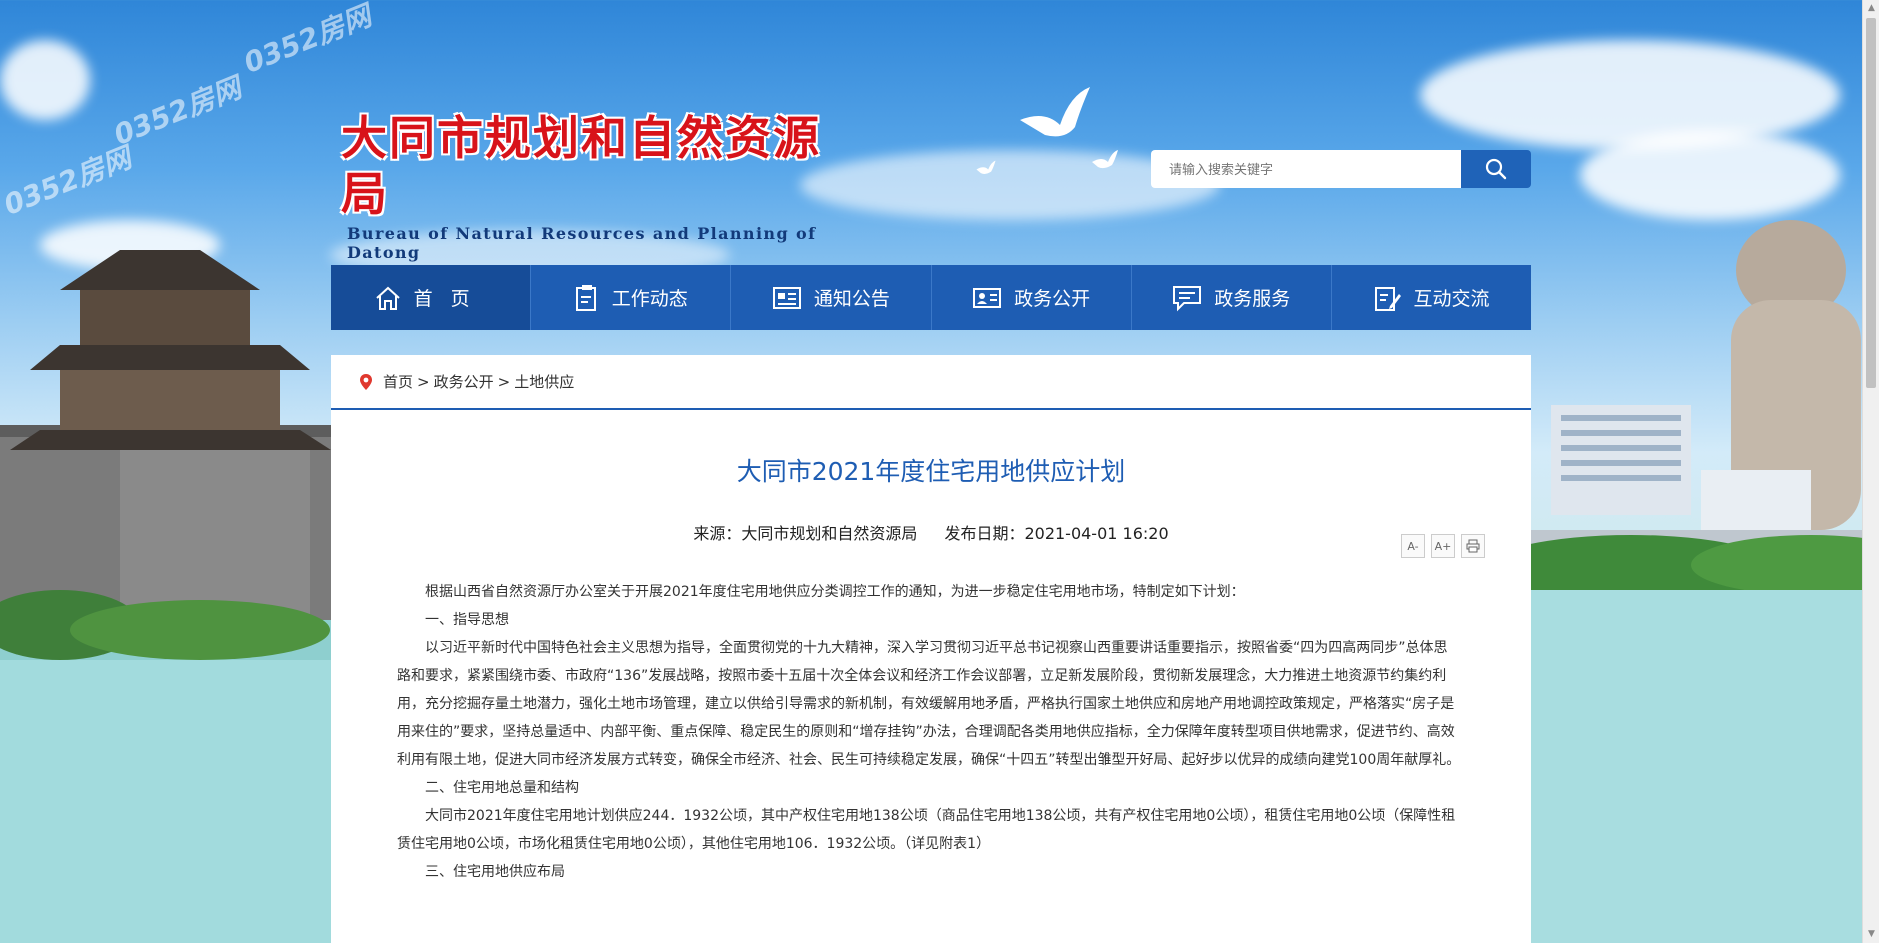 This screenshot has width=1879, height=943. What do you see at coordinates (398, 381) in the screenshot?
I see `breadcrumb-home-link: 首页` at bounding box center [398, 381].